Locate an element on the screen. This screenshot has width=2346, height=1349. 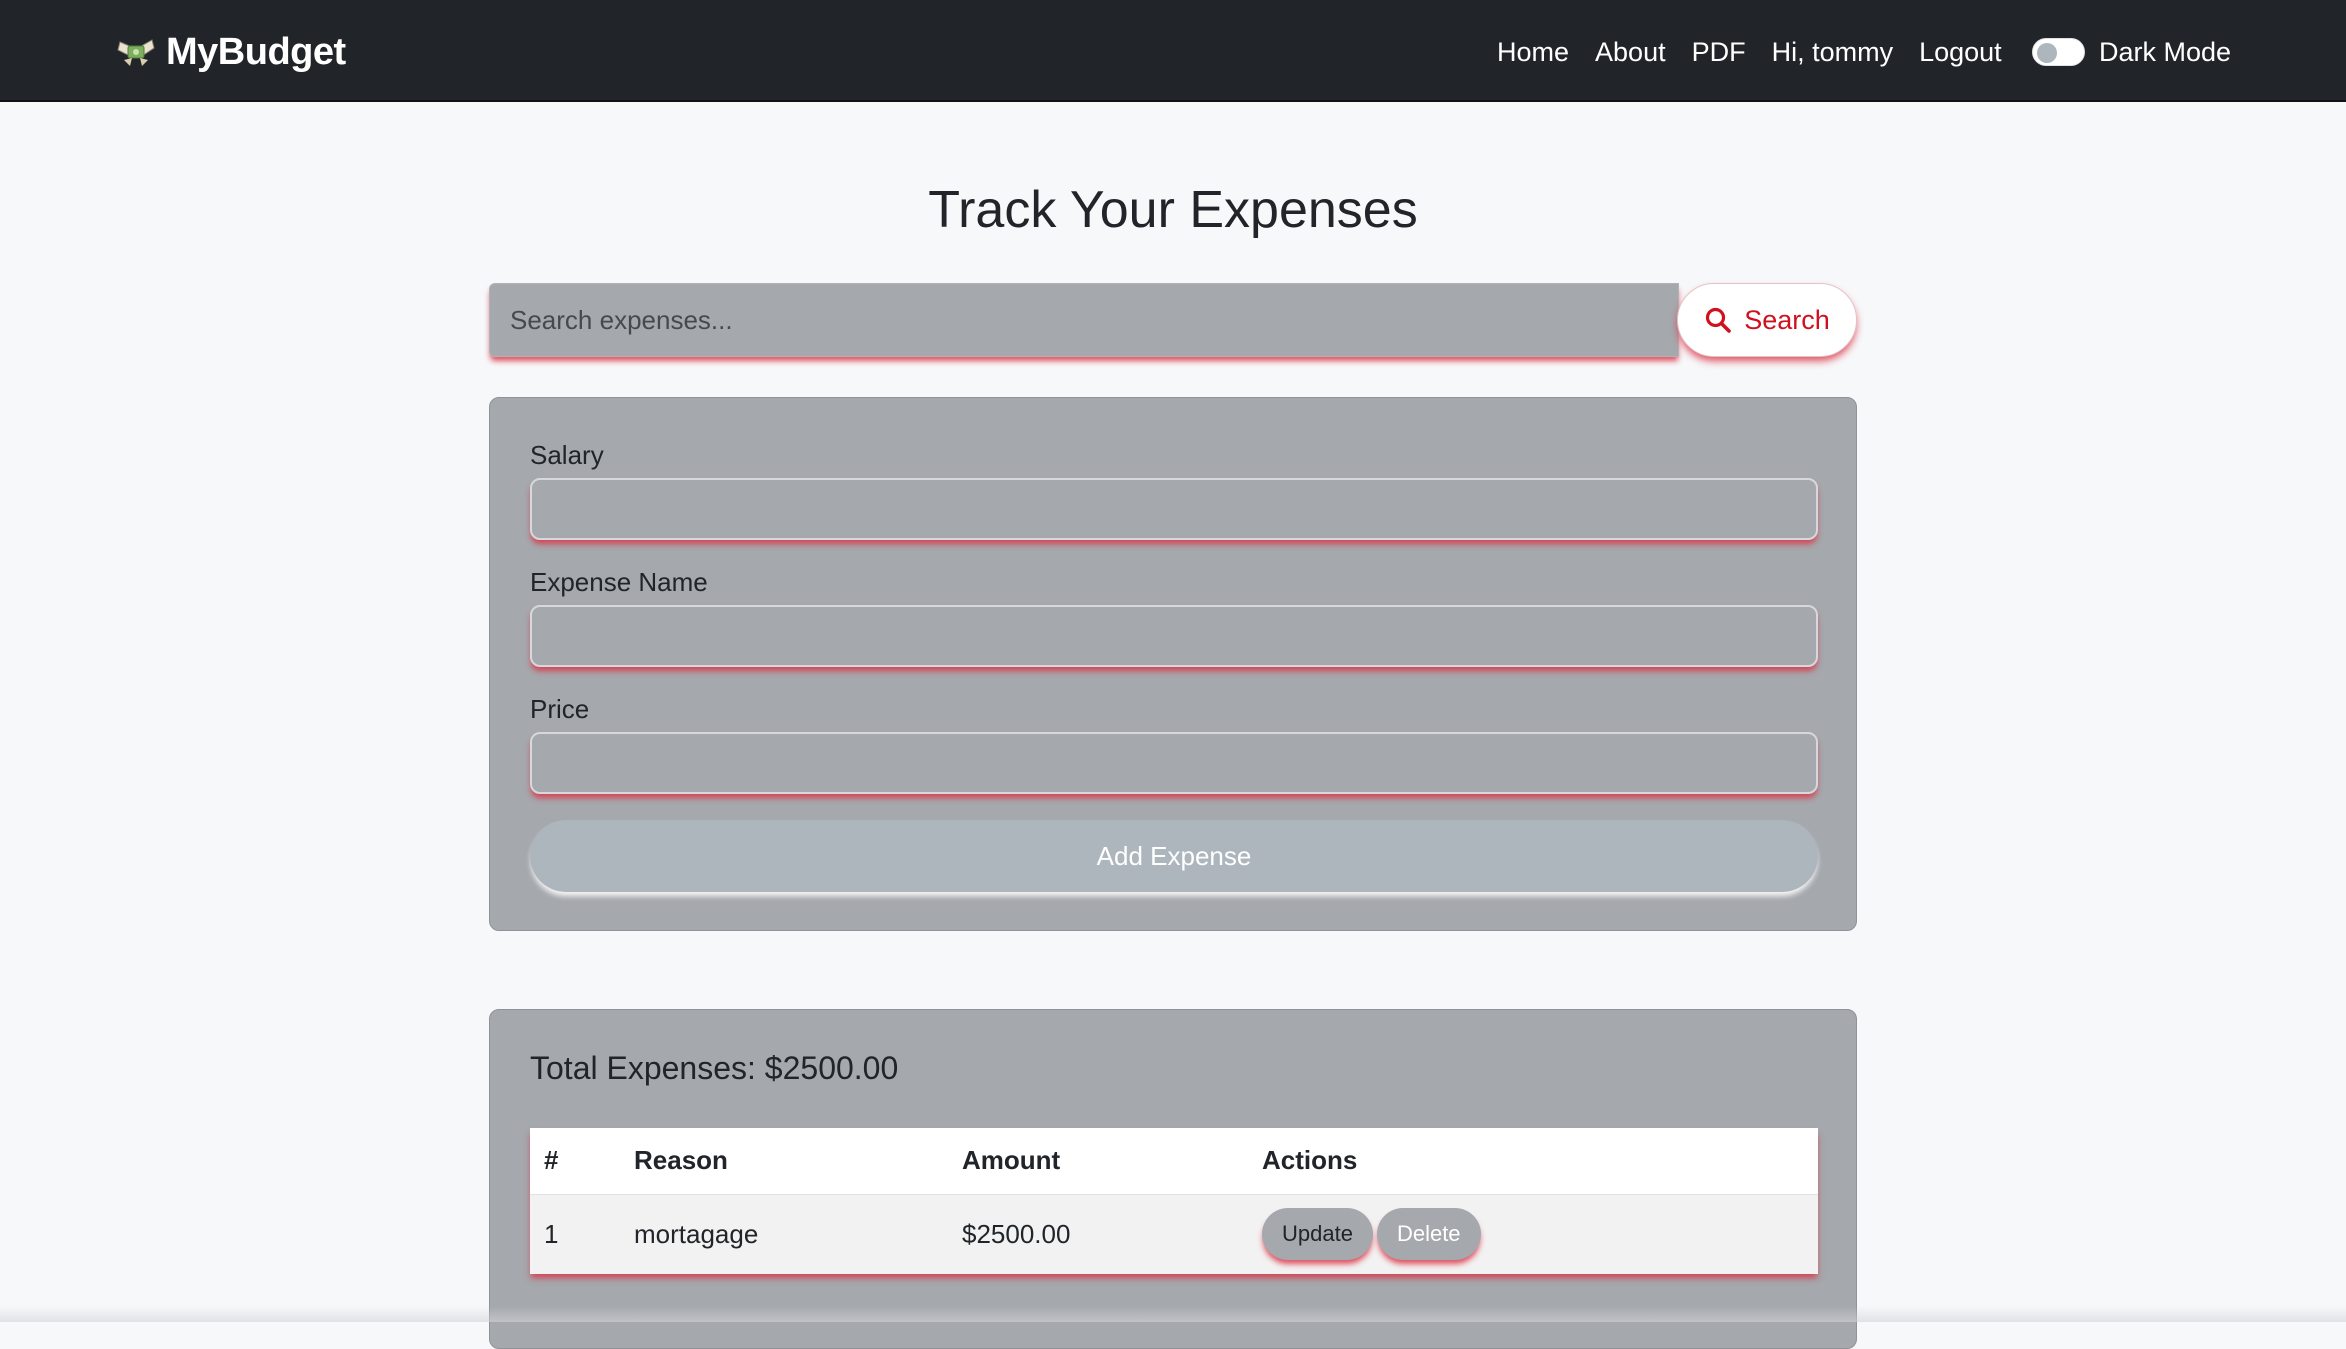
column-header-actions: Actions is located at coordinates (1533, 1161).